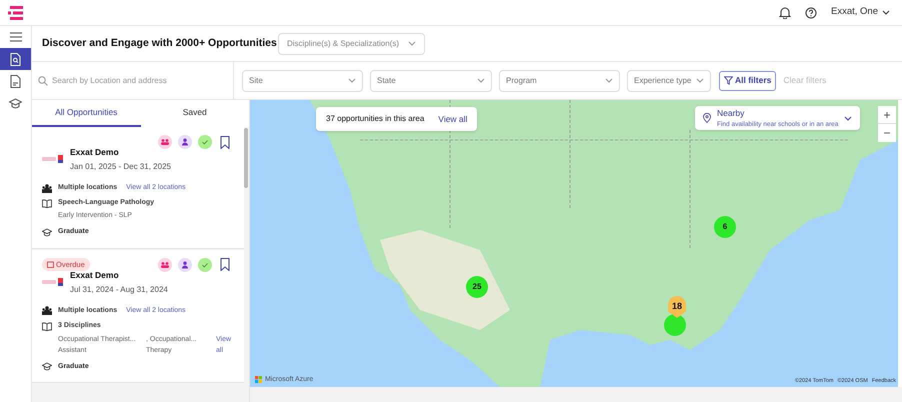 This screenshot has height=402, width=902. Describe the element at coordinates (811, 12) in the screenshot. I see `help-icon` at that location.